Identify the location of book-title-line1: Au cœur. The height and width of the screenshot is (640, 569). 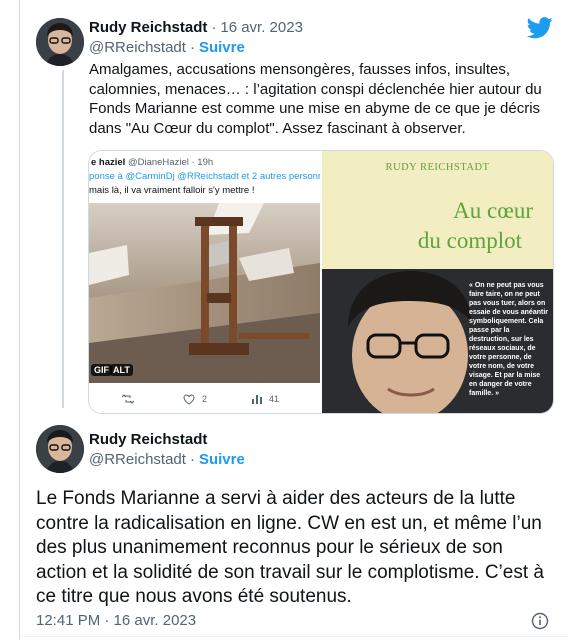
(493, 210).